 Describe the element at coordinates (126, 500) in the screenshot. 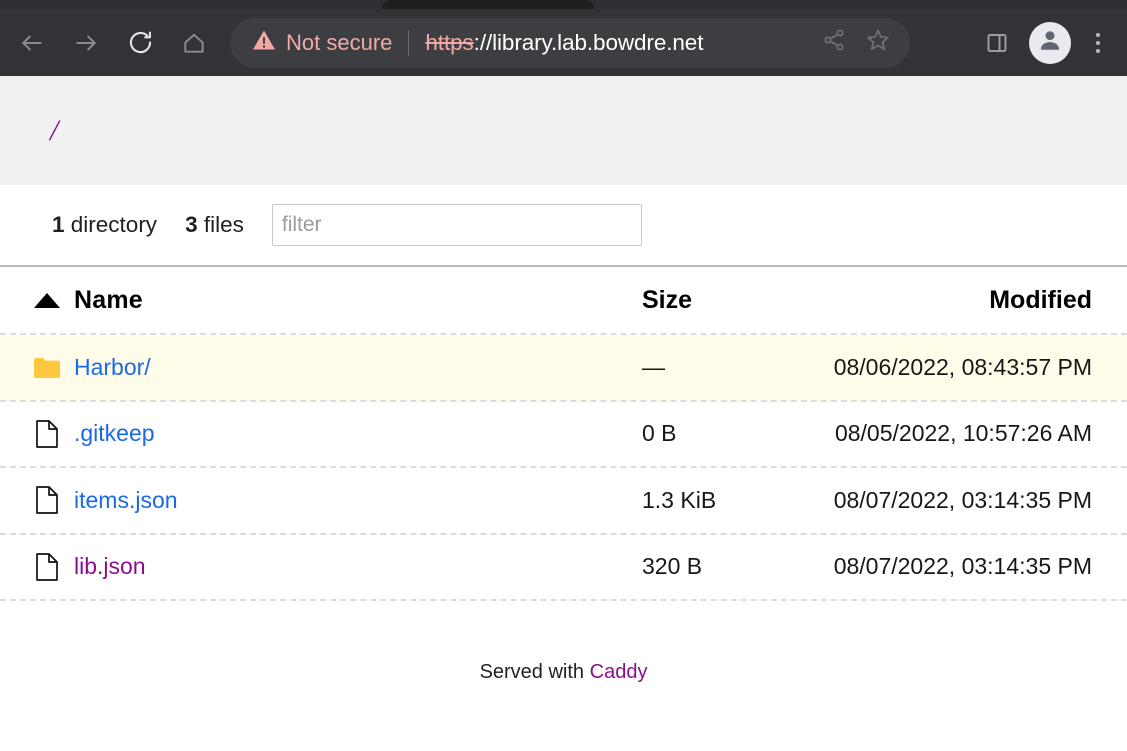

I see `row-name-link: items.json` at that location.